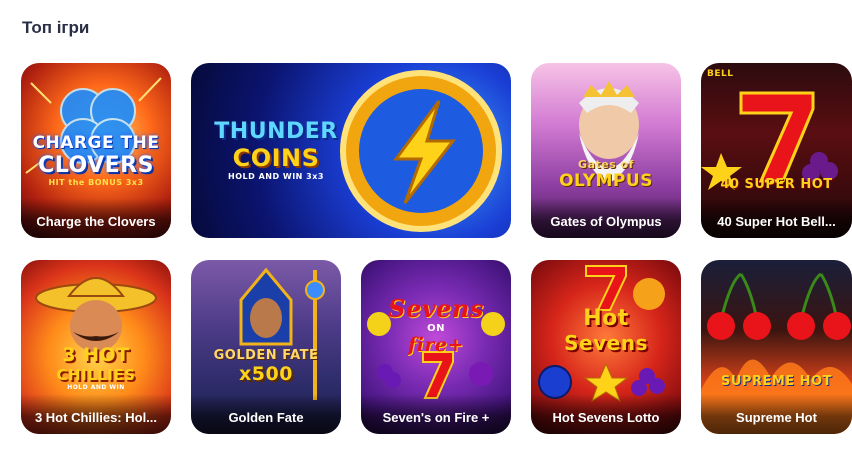  I want to click on game-tile-hot-sevens-lotto: Hot Sevens Hot Sevens Lotto, so click(606, 347).